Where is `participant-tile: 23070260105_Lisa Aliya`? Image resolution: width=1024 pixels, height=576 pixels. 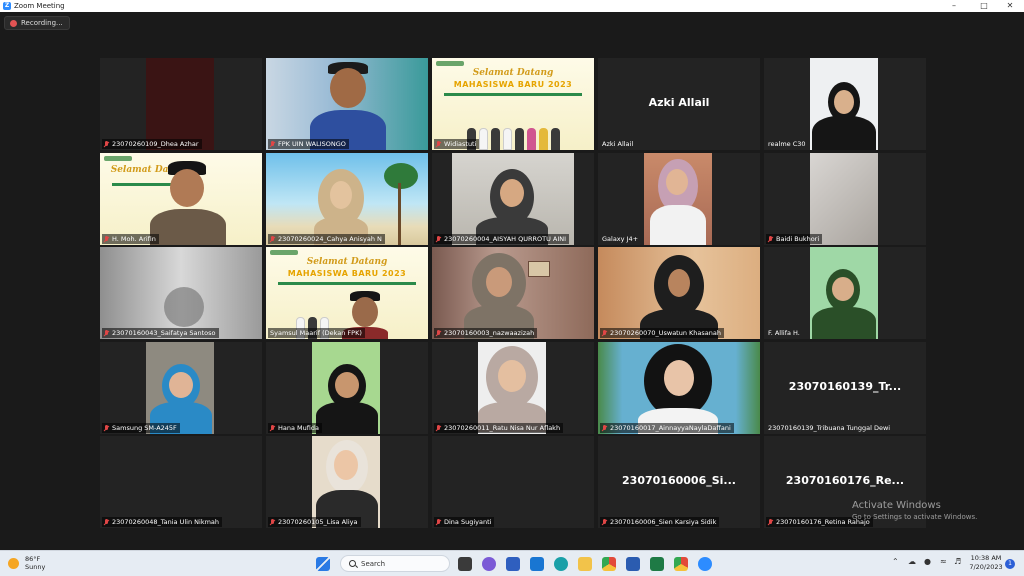 participant-tile: 23070260105_Lisa Aliya is located at coordinates (347, 482).